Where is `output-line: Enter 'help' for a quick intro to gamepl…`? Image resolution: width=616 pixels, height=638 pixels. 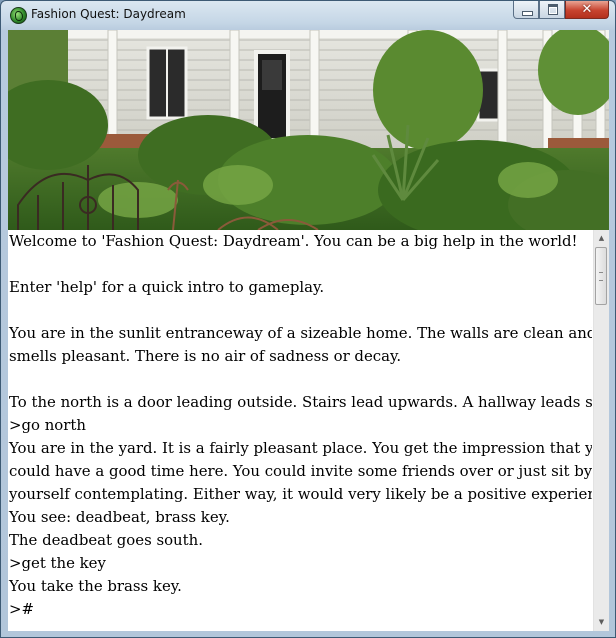 output-line: Enter 'help' for a quick intro to gamepl… is located at coordinates (167, 287).